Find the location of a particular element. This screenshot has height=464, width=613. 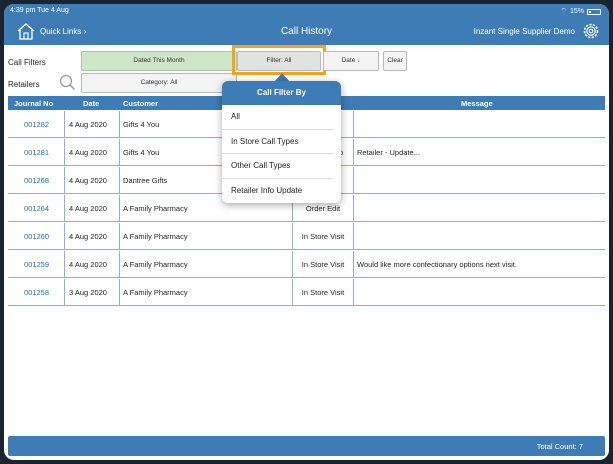

filter-option-other: Other Call Types is located at coordinates (277, 166).